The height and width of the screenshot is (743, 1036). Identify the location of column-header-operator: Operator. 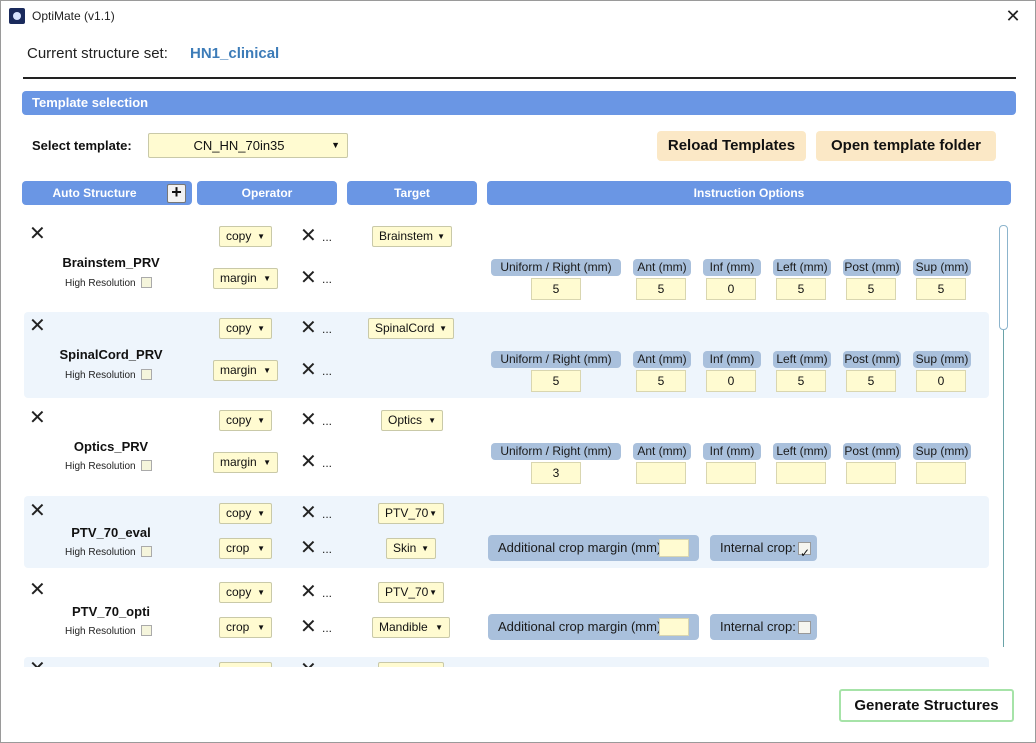
(267, 193).